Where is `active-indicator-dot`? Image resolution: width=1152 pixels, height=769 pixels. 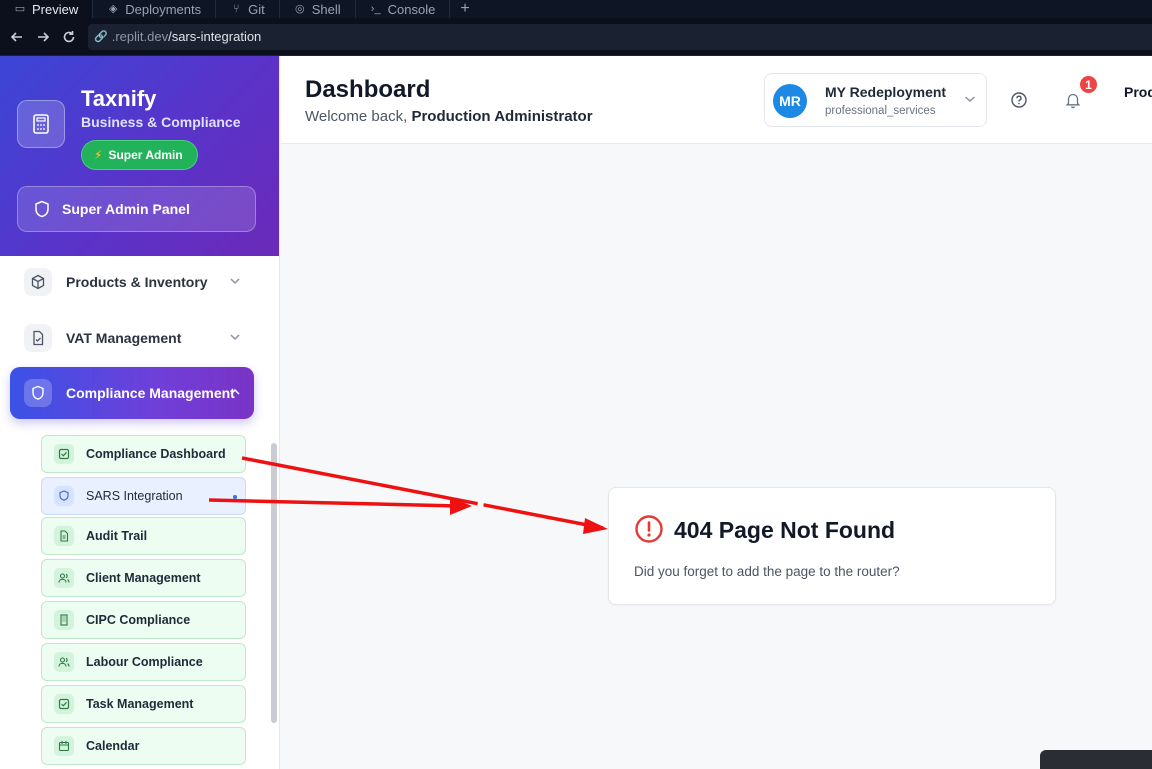
active-indicator-dot is located at coordinates (235, 497).